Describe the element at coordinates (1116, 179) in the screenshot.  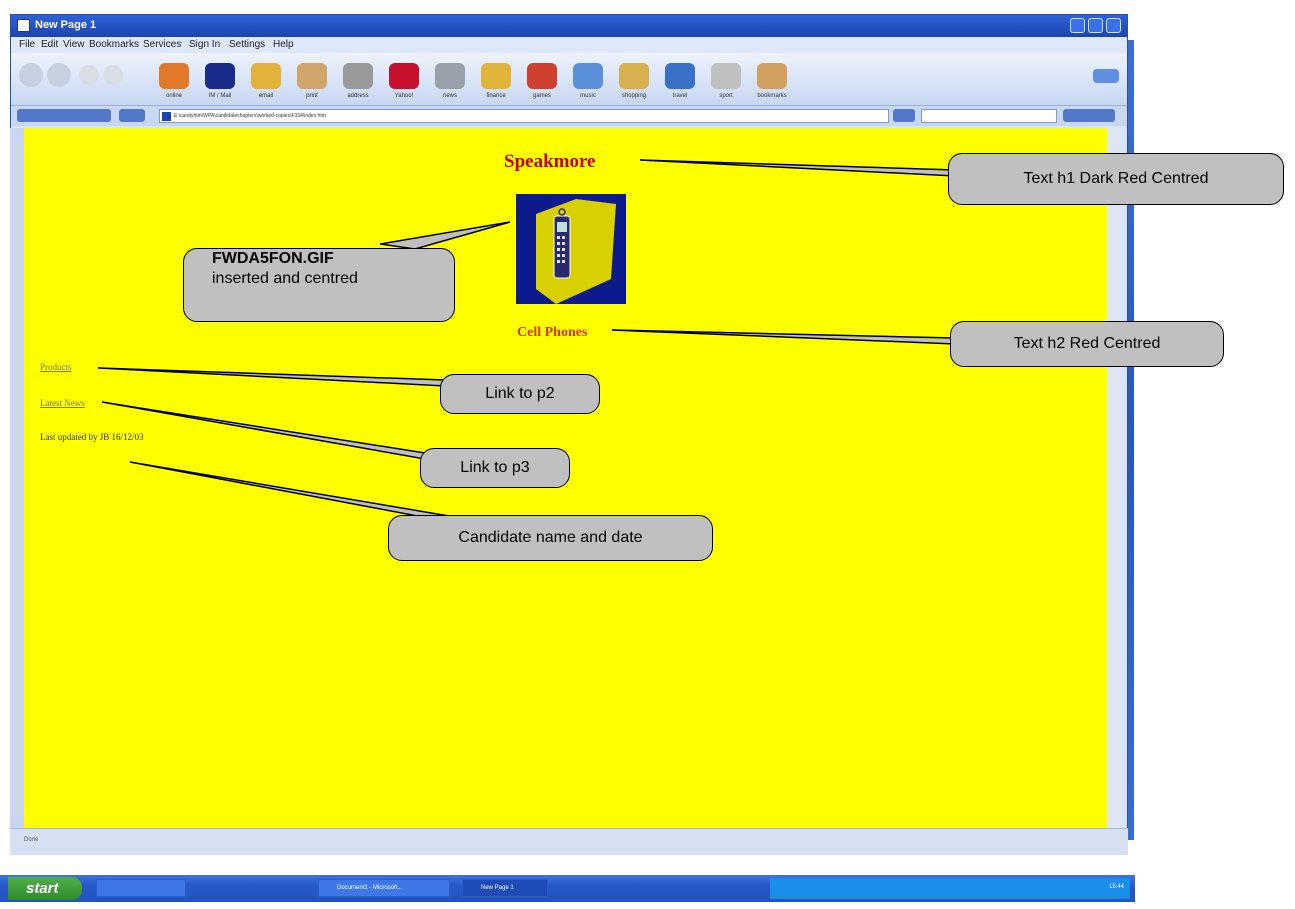
I see `callout-h1: Text h1 Dark Red Centred` at that location.